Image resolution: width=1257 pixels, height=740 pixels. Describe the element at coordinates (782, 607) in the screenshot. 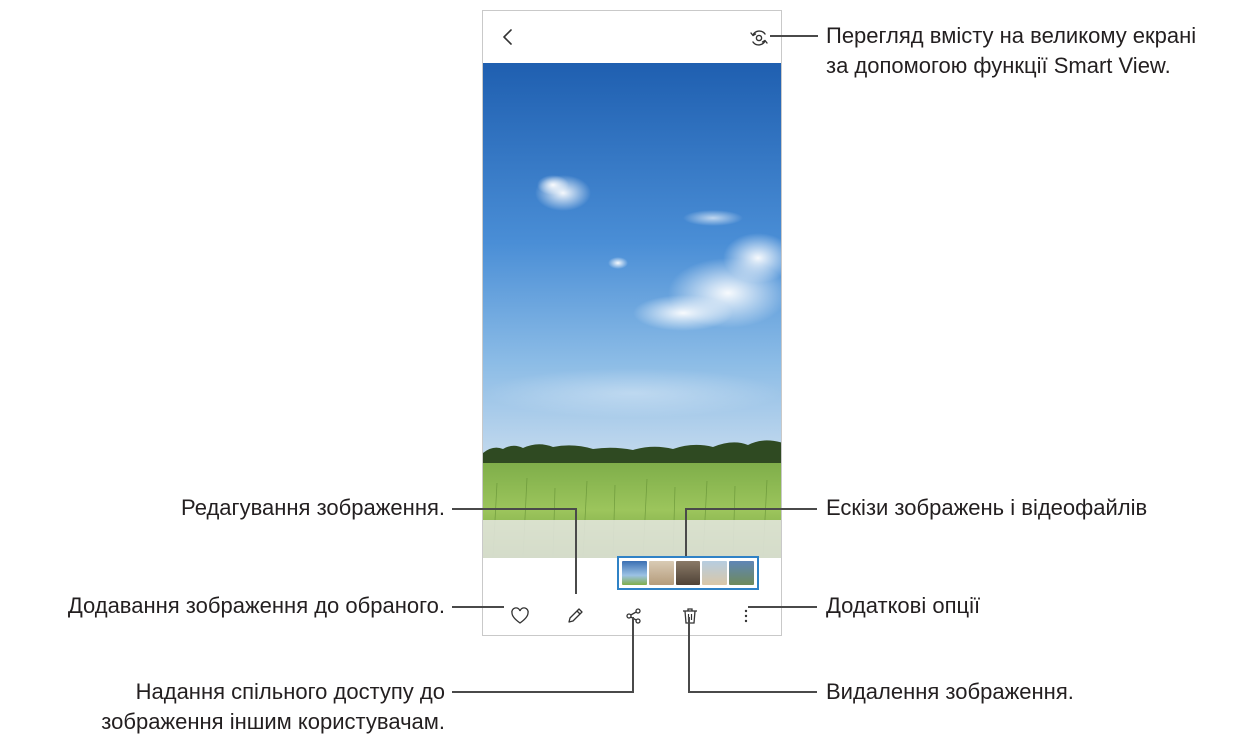

I see `callout-line-more` at that location.